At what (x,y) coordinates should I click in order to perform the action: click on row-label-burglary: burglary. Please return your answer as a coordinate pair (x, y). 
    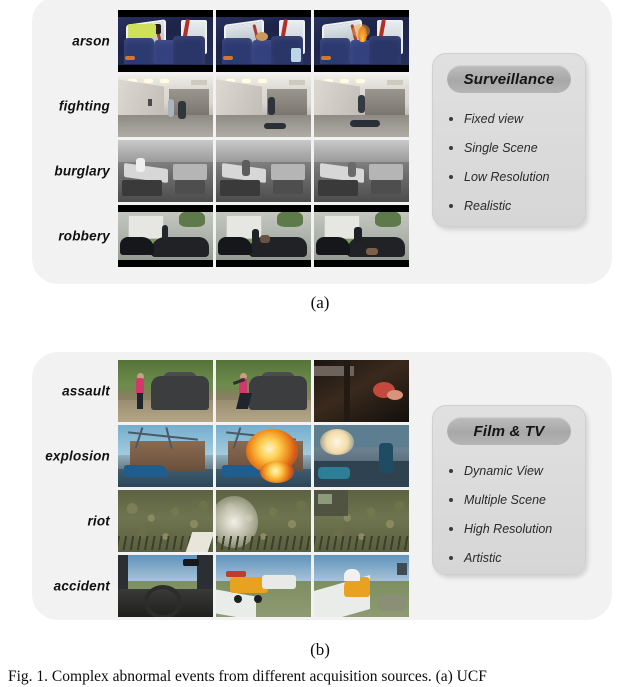
    Looking at the image, I should click on (82, 171).